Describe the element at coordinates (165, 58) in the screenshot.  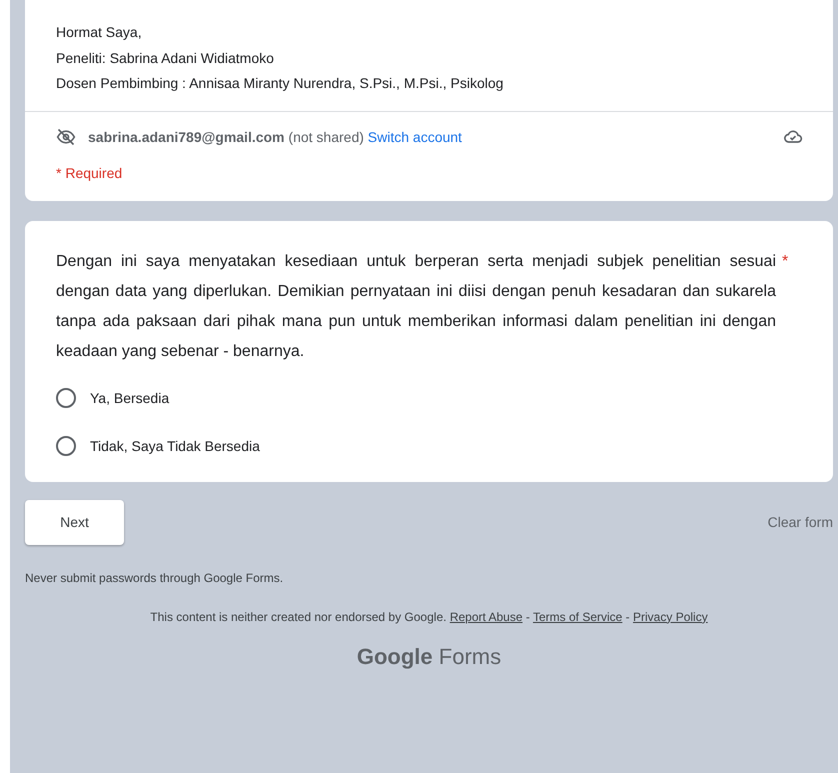
I see `description-line: Peneliti: Sabrina Adani Widiatmoko` at that location.